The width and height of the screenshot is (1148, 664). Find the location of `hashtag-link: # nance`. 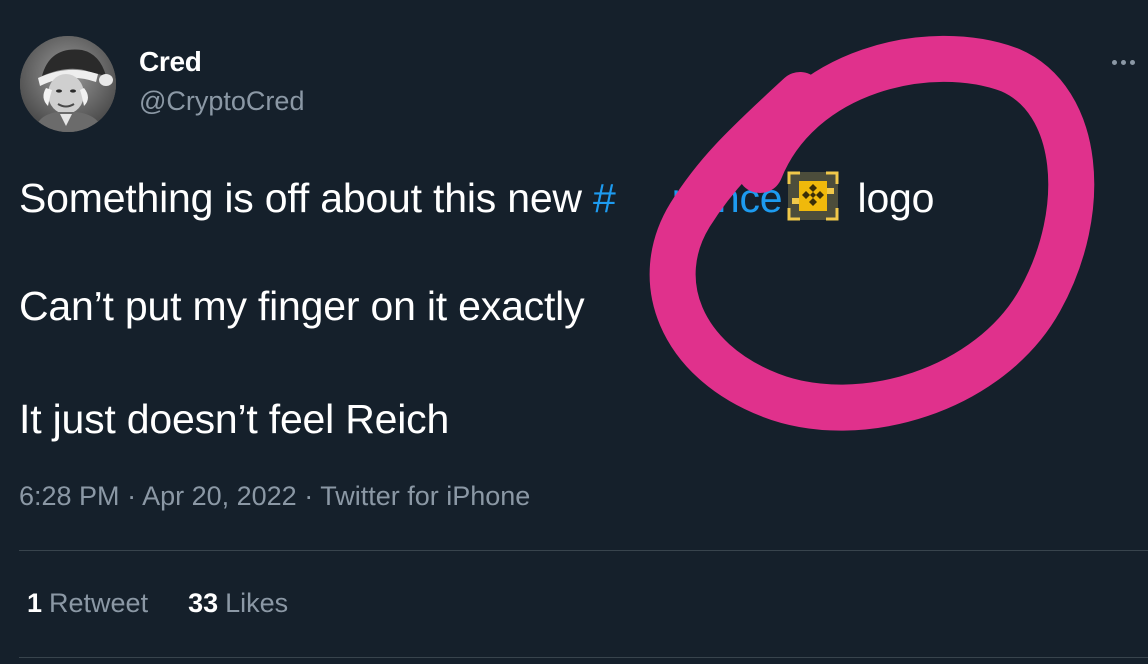

hashtag-link: # nance is located at coordinates (688, 198).